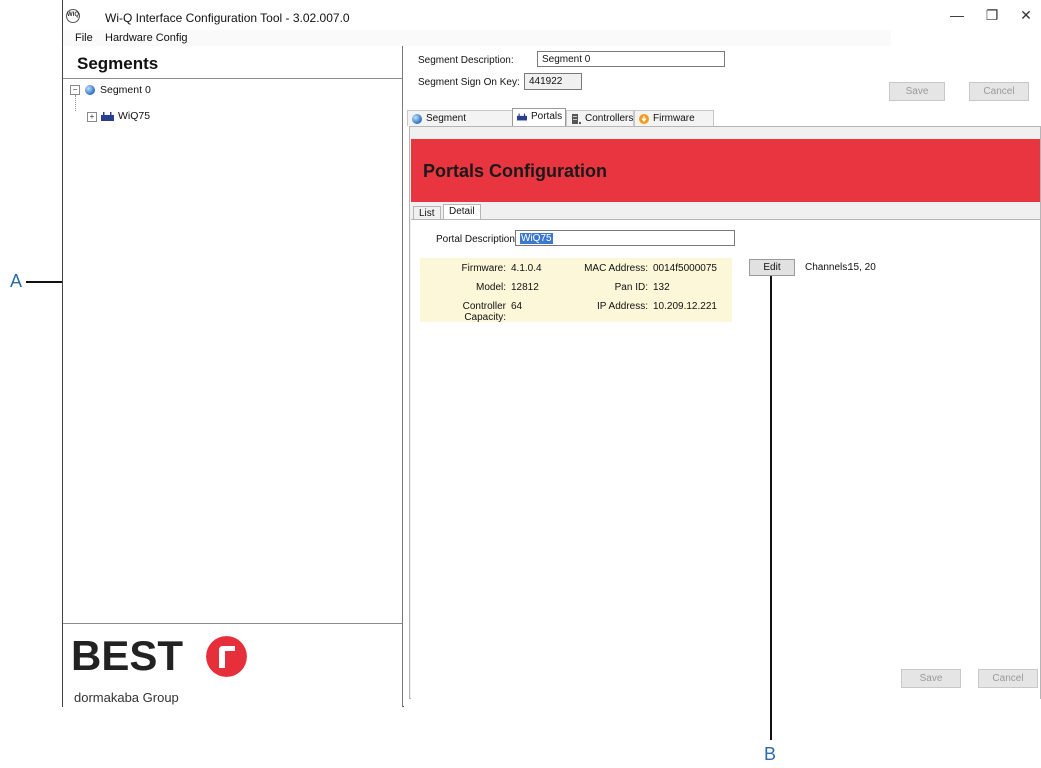  I want to click on controller-capacity-label: Controller Capacity:, so click(484, 312).